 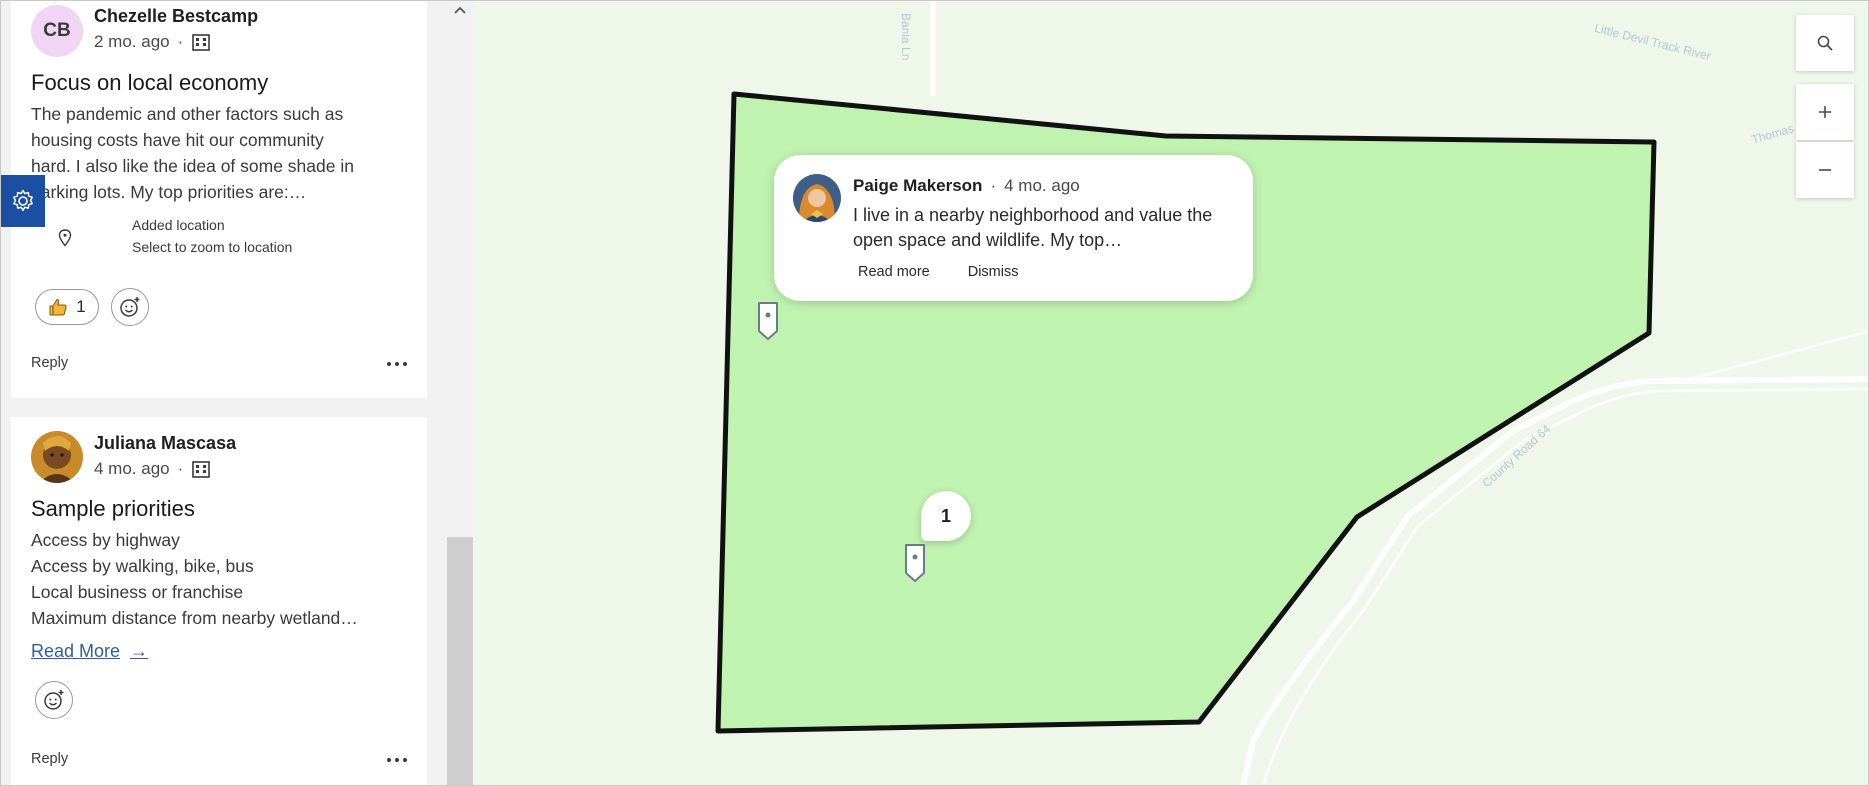 I want to click on post-body-line: The pandemic and other factors such as, so click(x=187, y=114).